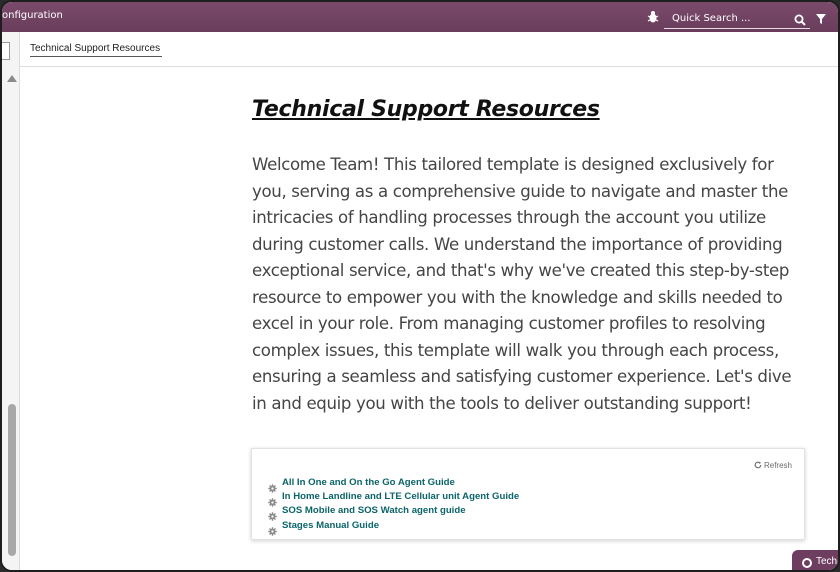 The height and width of the screenshot is (572, 840). I want to click on breadcrumb-item: Technical Support Resources, so click(96, 50).